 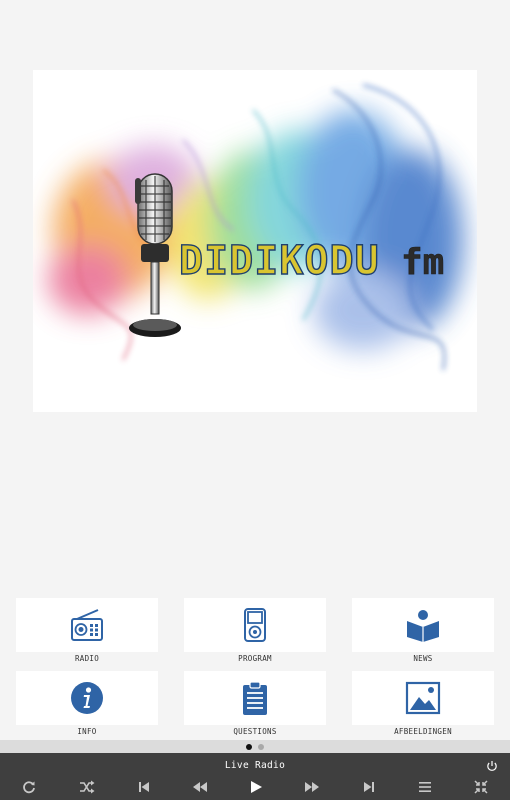 I want to click on refresh-icon, so click(x=29, y=787).